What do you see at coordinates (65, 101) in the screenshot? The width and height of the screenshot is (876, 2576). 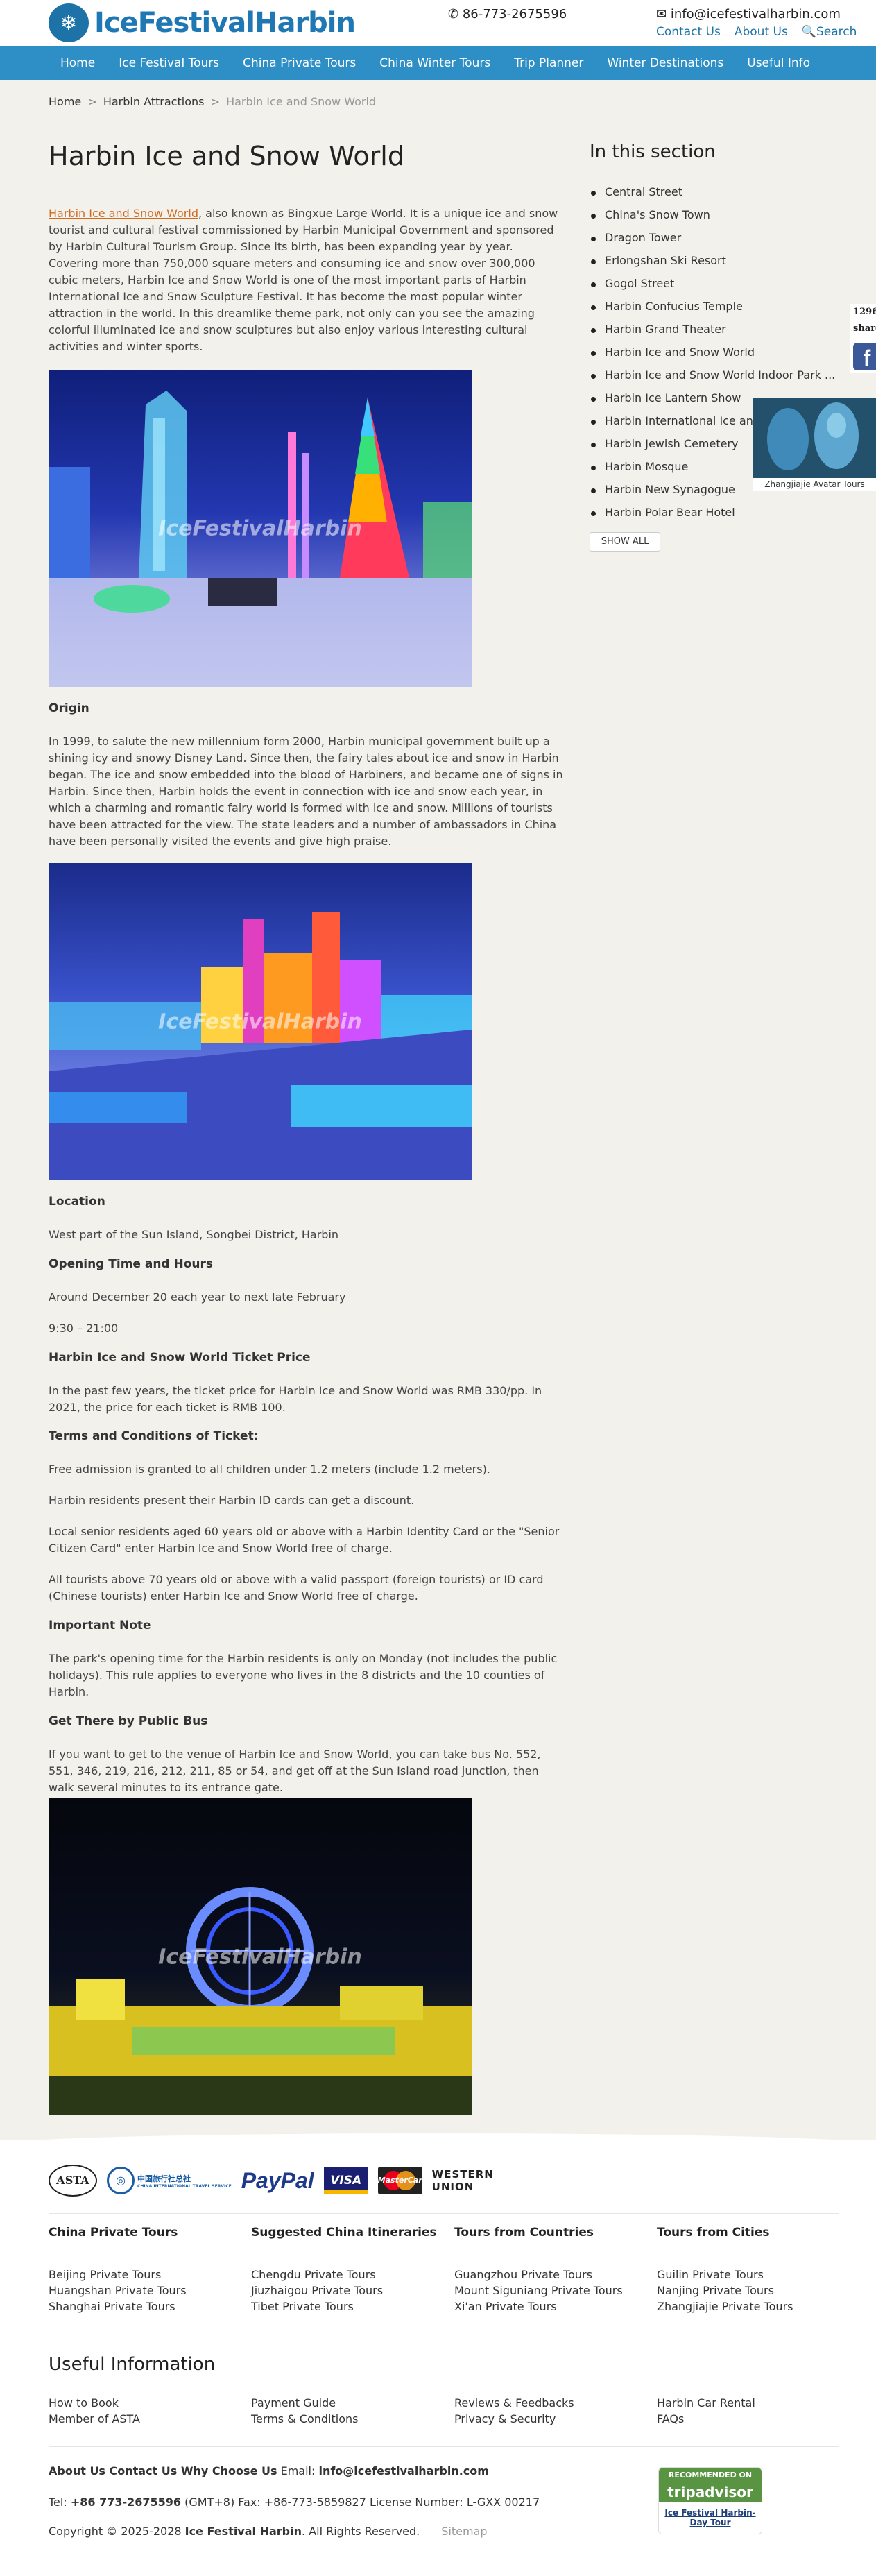 I see `breadcrumb-home: Home` at bounding box center [65, 101].